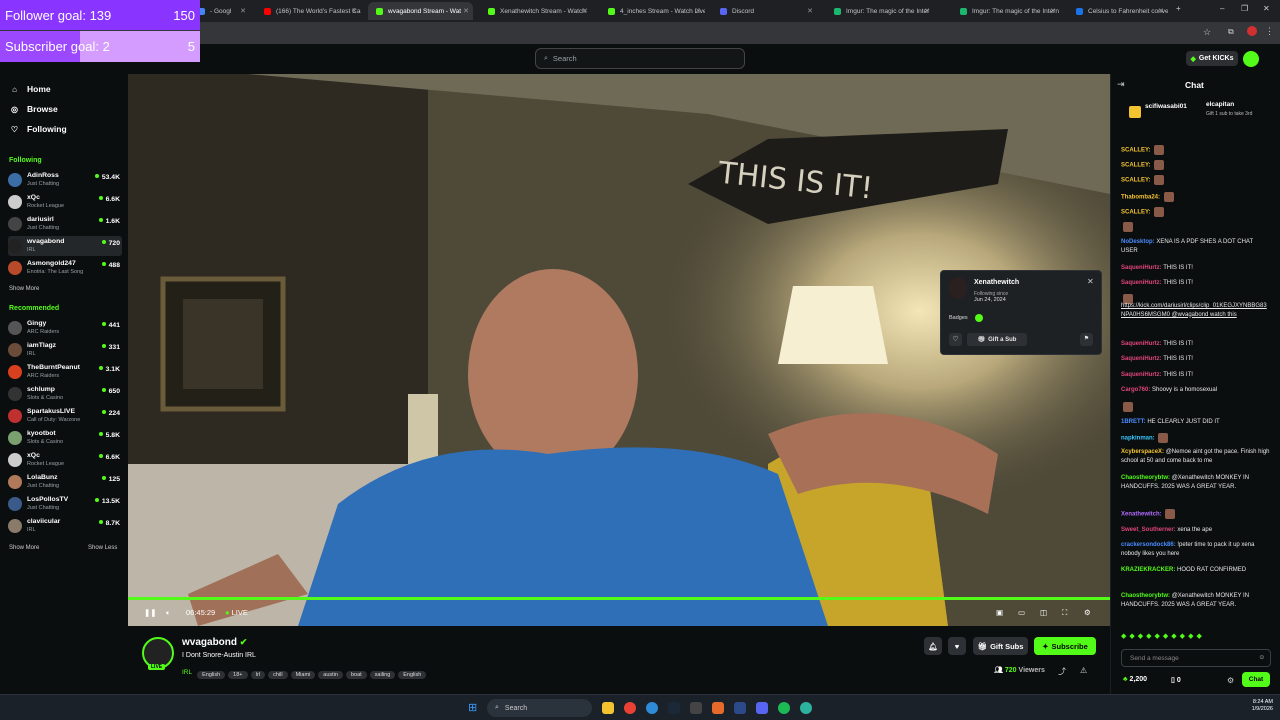  Describe the element at coordinates (150, 612) in the screenshot. I see `pause-icon: ❚❚` at that location.